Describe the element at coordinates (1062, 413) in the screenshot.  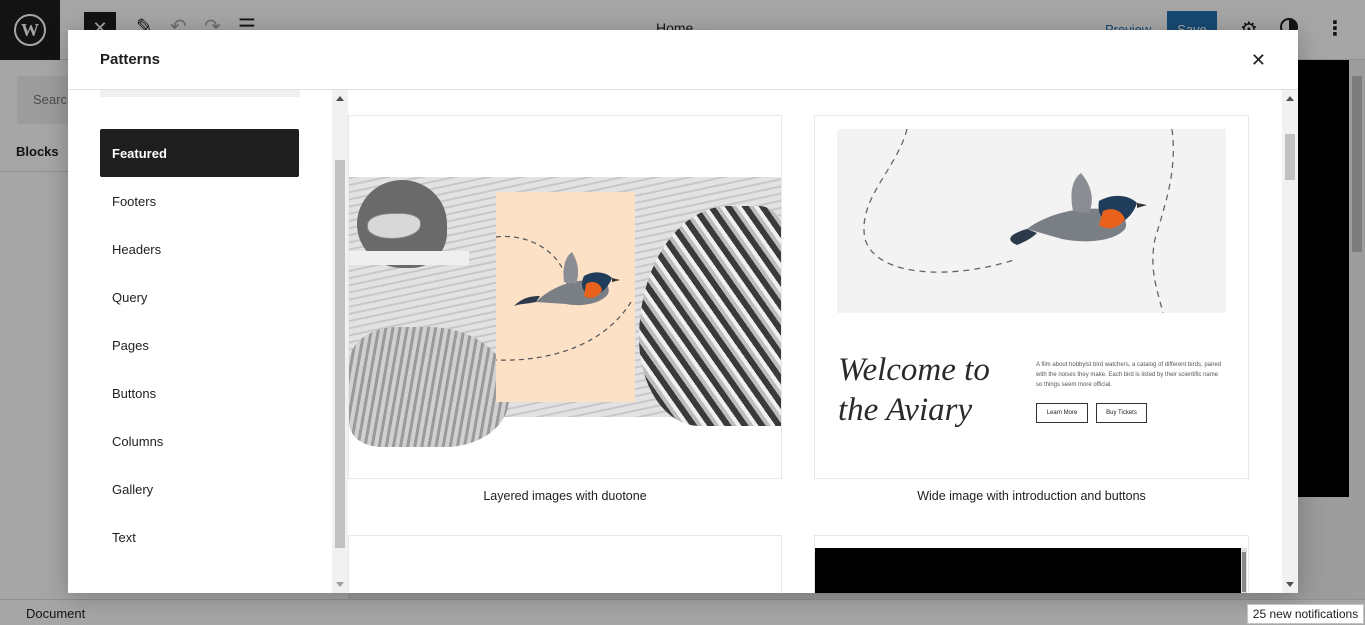
I see `learn-more-button: Learn More` at that location.